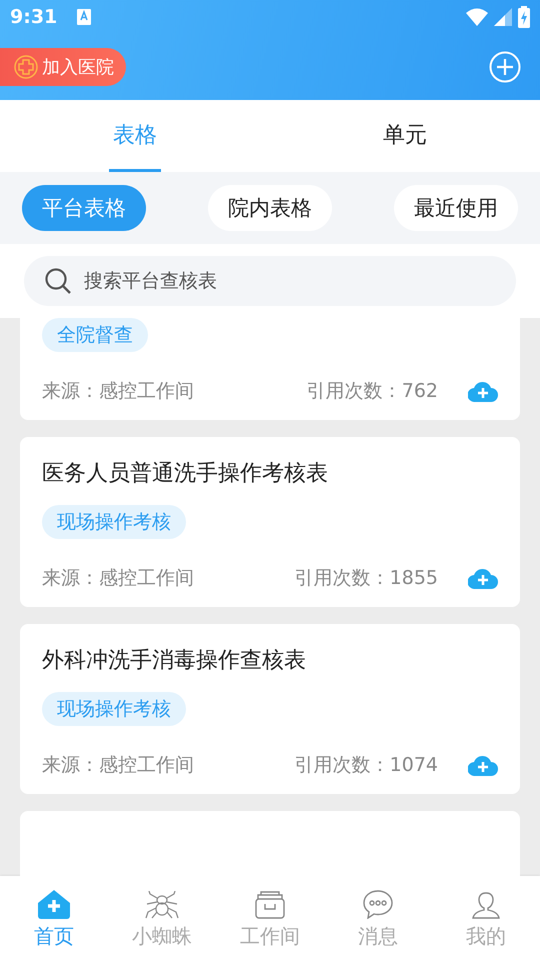 Image resolution: width=540 pixels, height=960 pixels. I want to click on spider-icon, so click(162, 904).